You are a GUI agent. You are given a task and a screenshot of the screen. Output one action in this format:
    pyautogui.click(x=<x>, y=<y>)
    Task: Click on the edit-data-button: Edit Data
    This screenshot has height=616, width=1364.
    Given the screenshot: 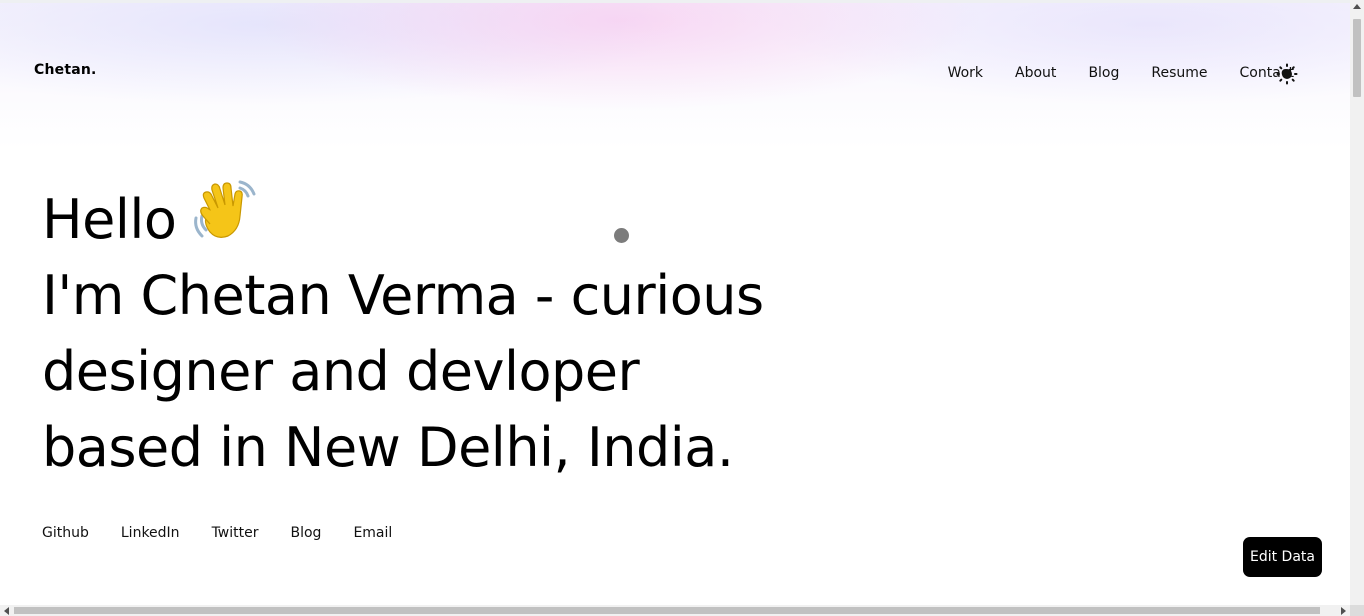 What is the action you would take?
    pyautogui.click(x=1282, y=557)
    